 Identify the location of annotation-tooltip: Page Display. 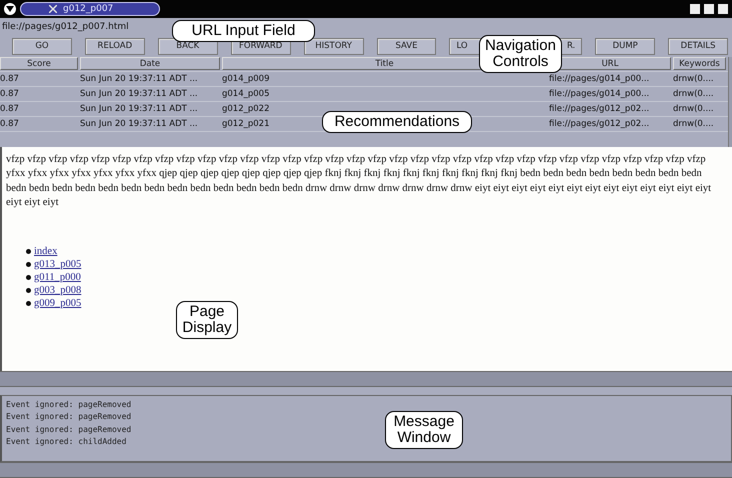
(207, 320).